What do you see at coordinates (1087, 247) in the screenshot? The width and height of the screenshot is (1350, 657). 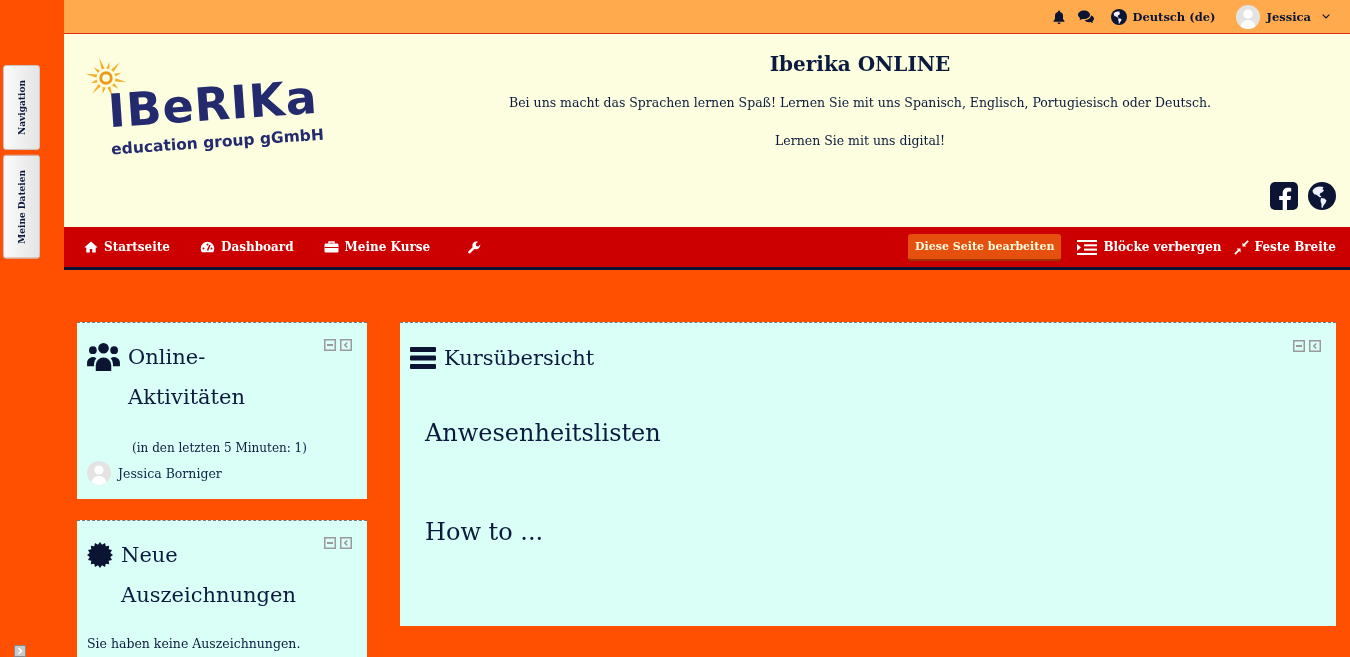 I see `indent-icon` at bounding box center [1087, 247].